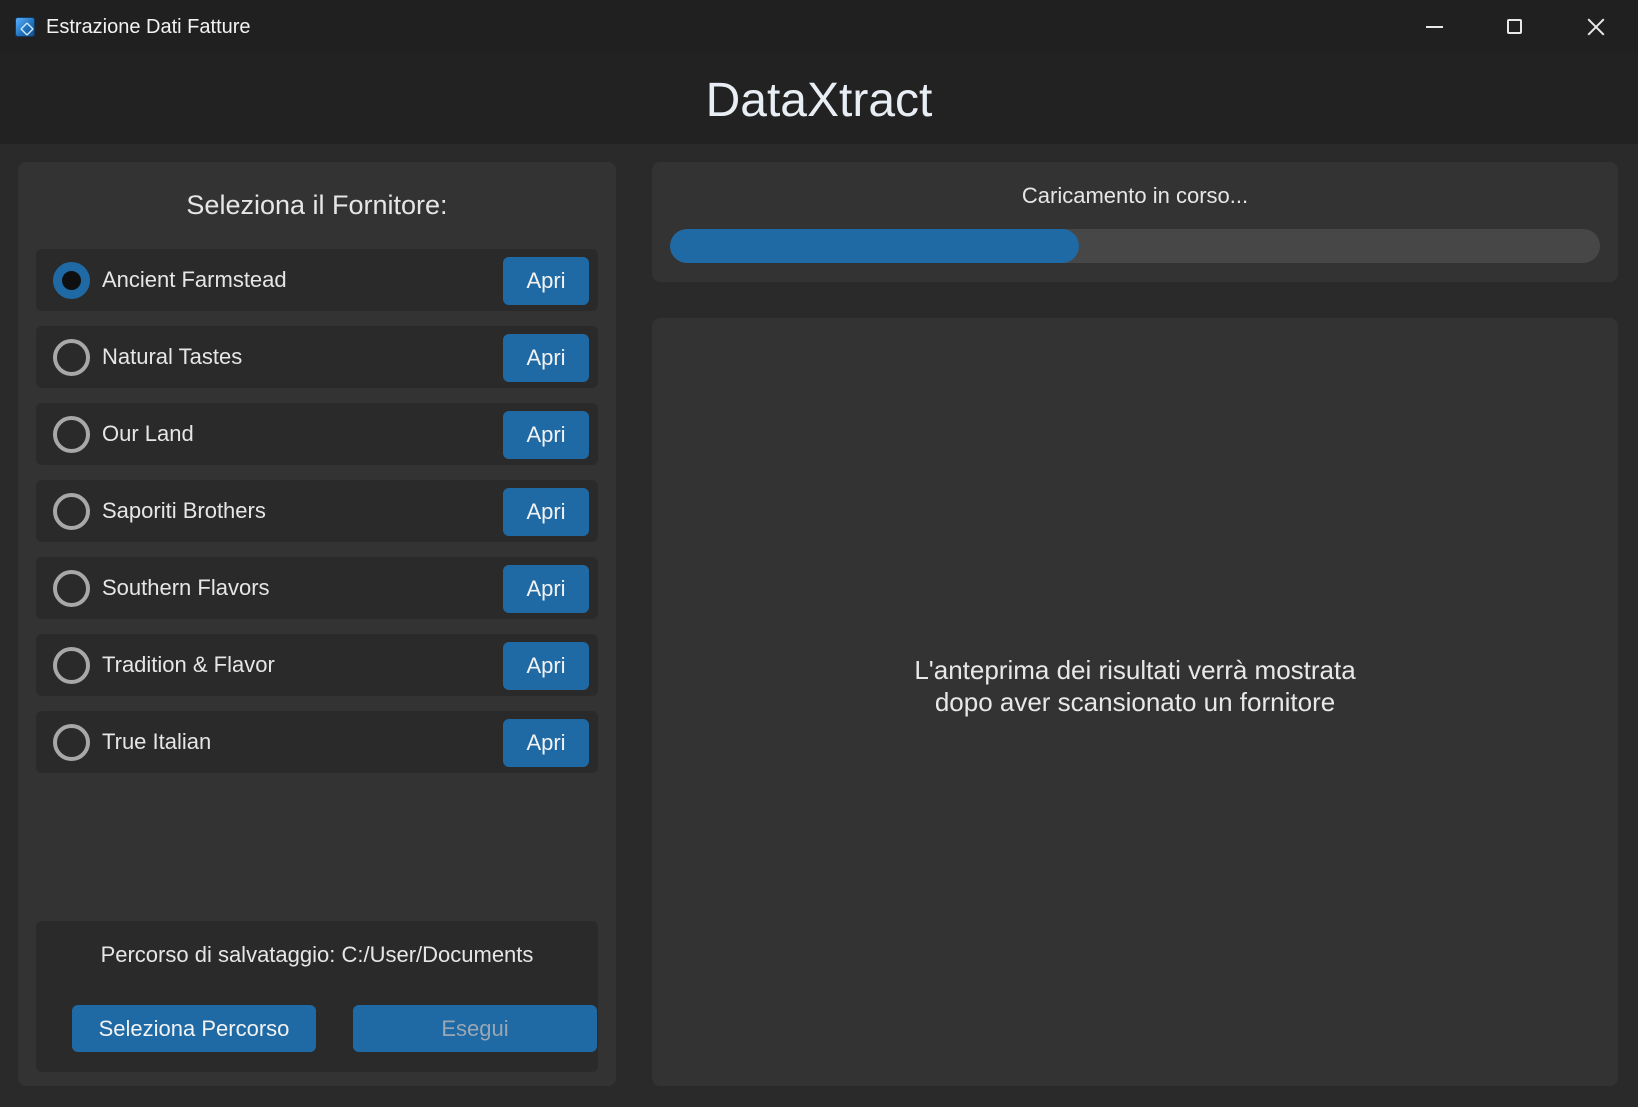  Describe the element at coordinates (172, 357) in the screenshot. I see `supplier-label: Natural Tastes` at that location.